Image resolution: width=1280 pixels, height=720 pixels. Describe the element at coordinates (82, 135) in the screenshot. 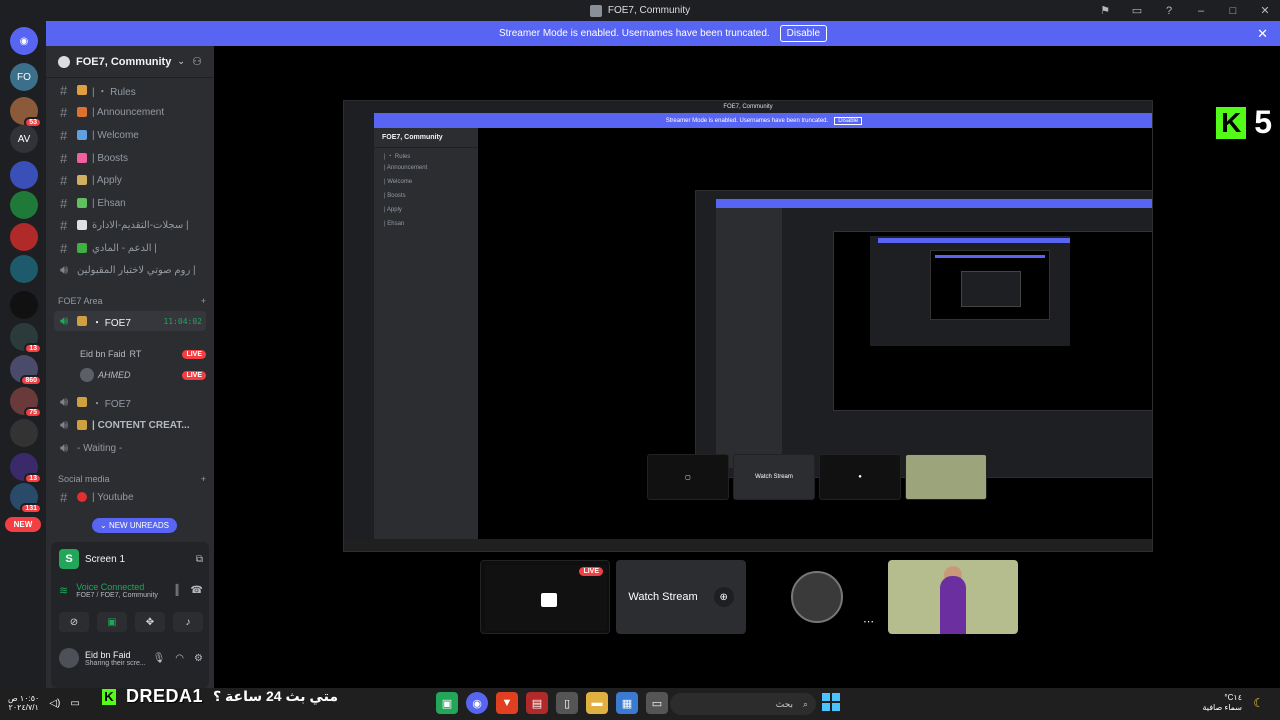

I see `wave-emoji-icon` at that location.